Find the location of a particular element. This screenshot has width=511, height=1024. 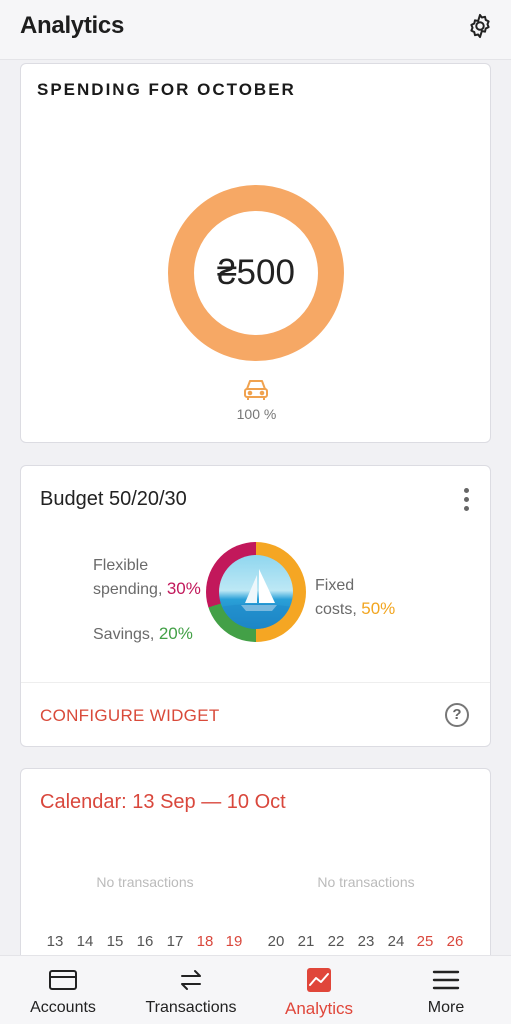

nav-label: Transactions is located at coordinates (191, 1007).